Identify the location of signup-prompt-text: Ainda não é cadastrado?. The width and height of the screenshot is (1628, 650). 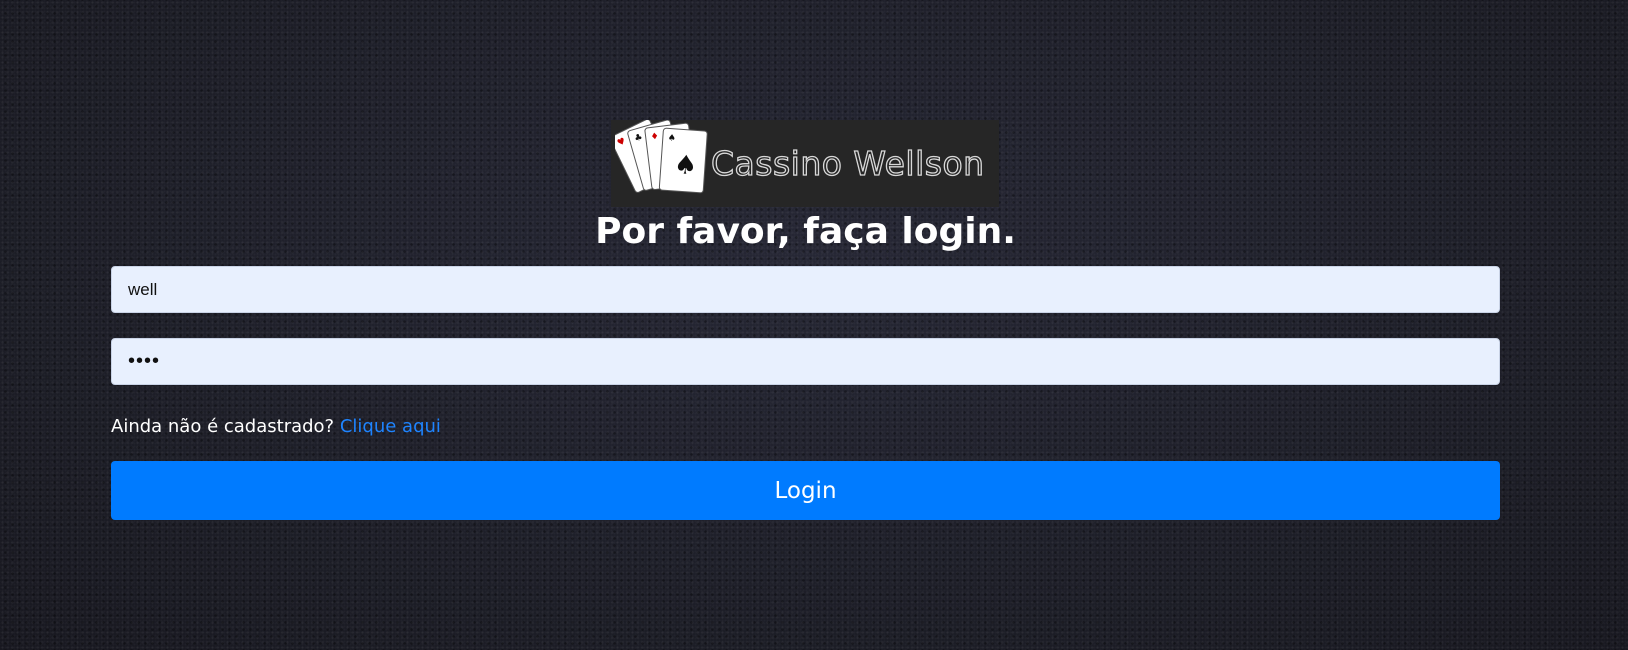
(223, 426).